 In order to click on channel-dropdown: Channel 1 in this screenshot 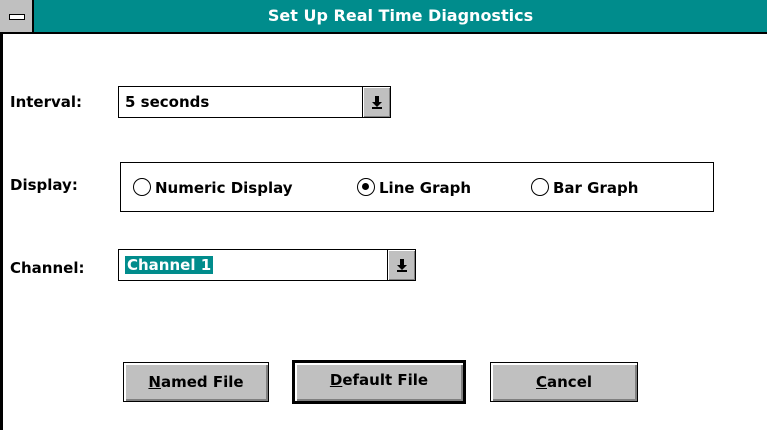, I will do `click(267, 265)`.